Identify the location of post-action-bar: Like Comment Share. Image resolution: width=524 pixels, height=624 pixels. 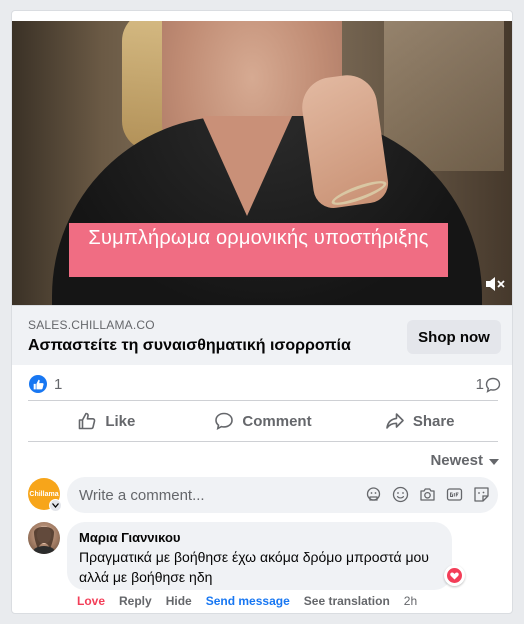
(263, 421).